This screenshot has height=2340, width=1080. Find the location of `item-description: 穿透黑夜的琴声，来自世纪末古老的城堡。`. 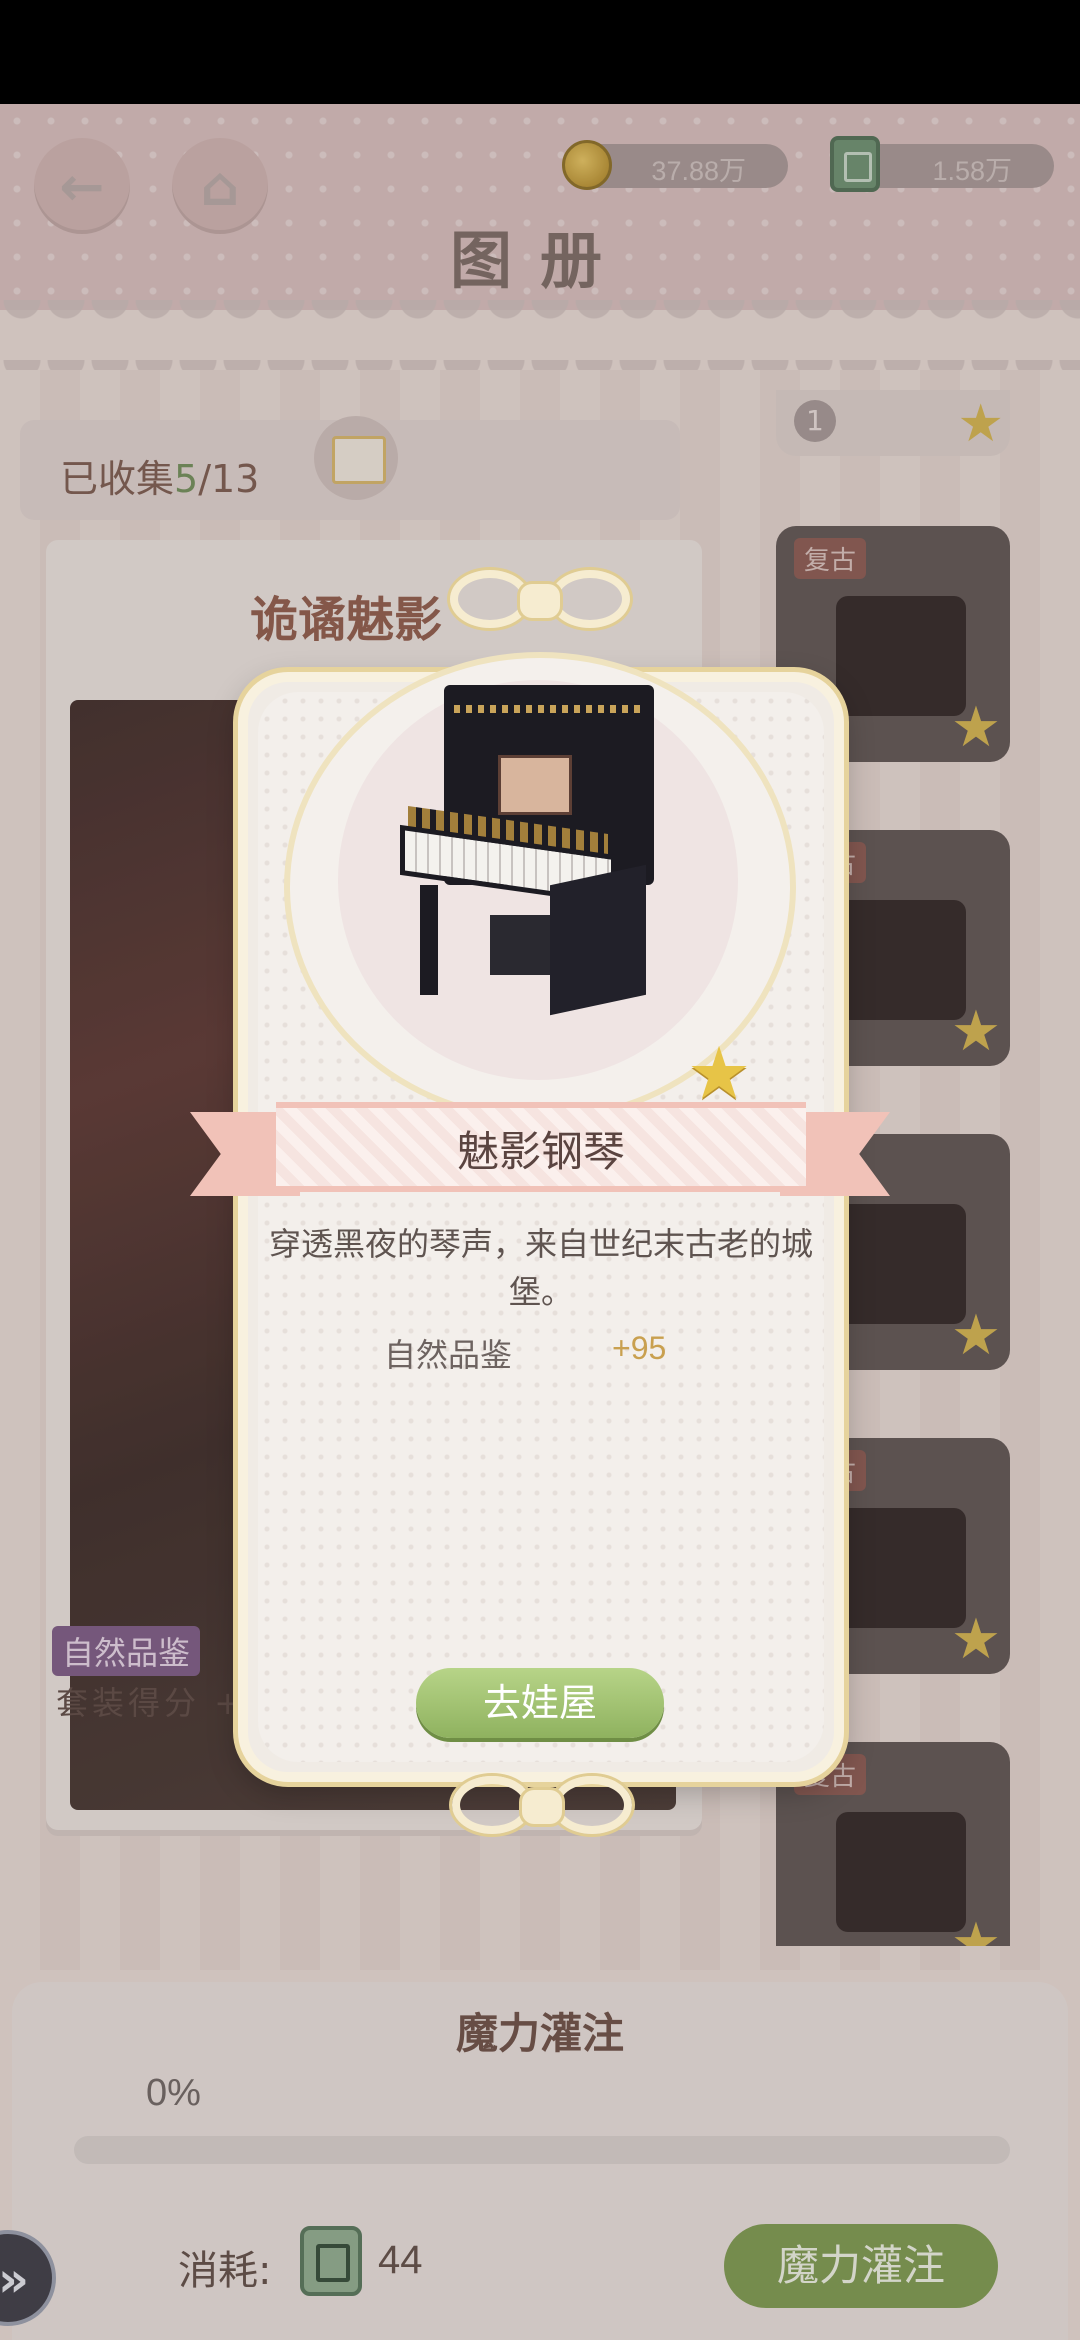

item-description: 穿透黑夜的琴声，来自世纪末古老的城堡。 is located at coordinates (540, 1268).